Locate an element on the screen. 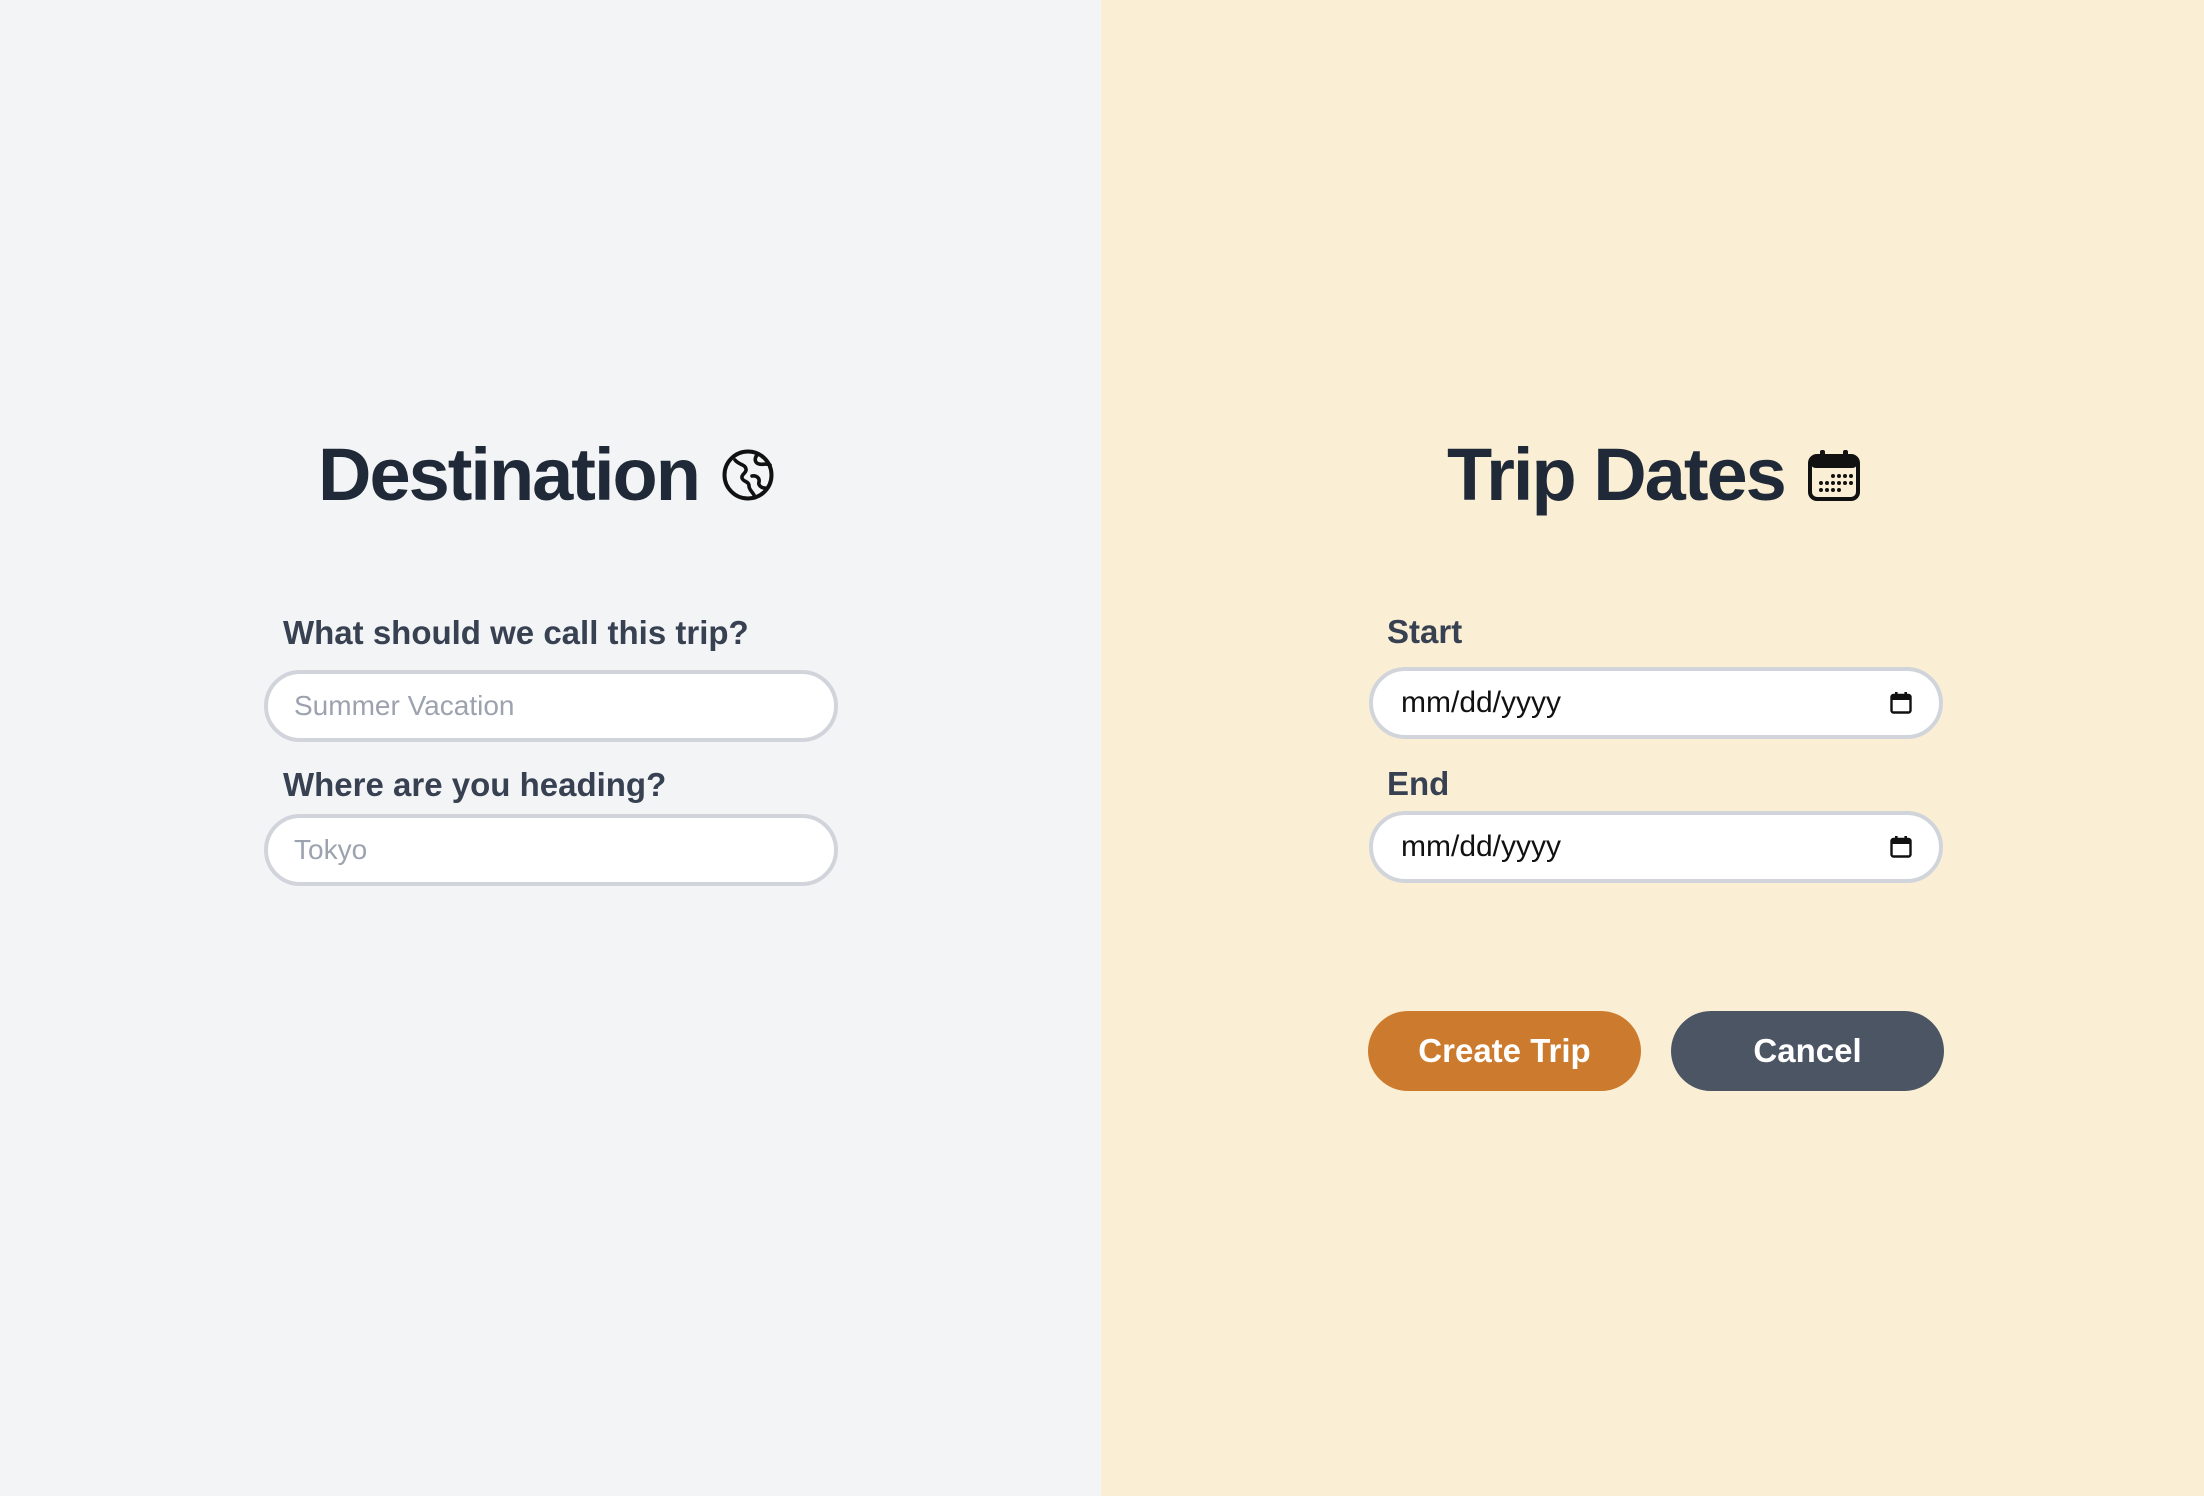  end-date-label: End is located at coordinates (1418, 783).